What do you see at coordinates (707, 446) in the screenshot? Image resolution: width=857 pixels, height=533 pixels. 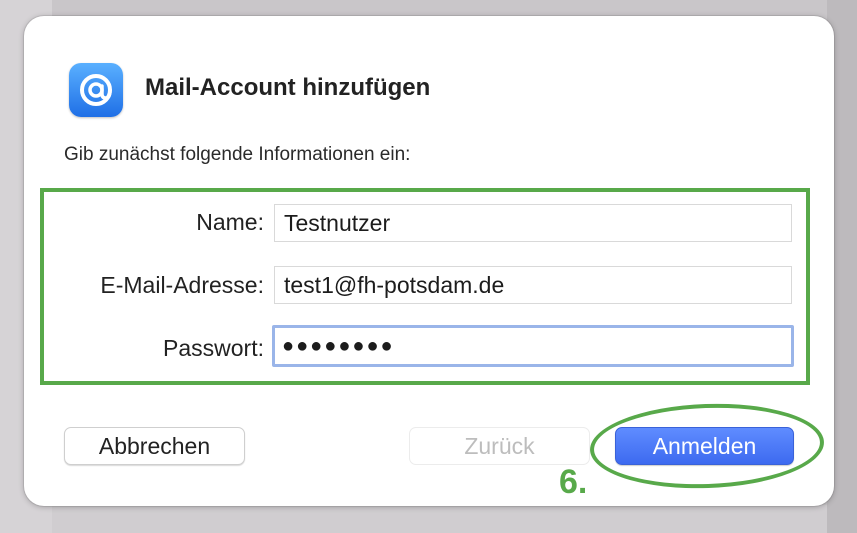 I see `login-highlight-annotation` at bounding box center [707, 446].